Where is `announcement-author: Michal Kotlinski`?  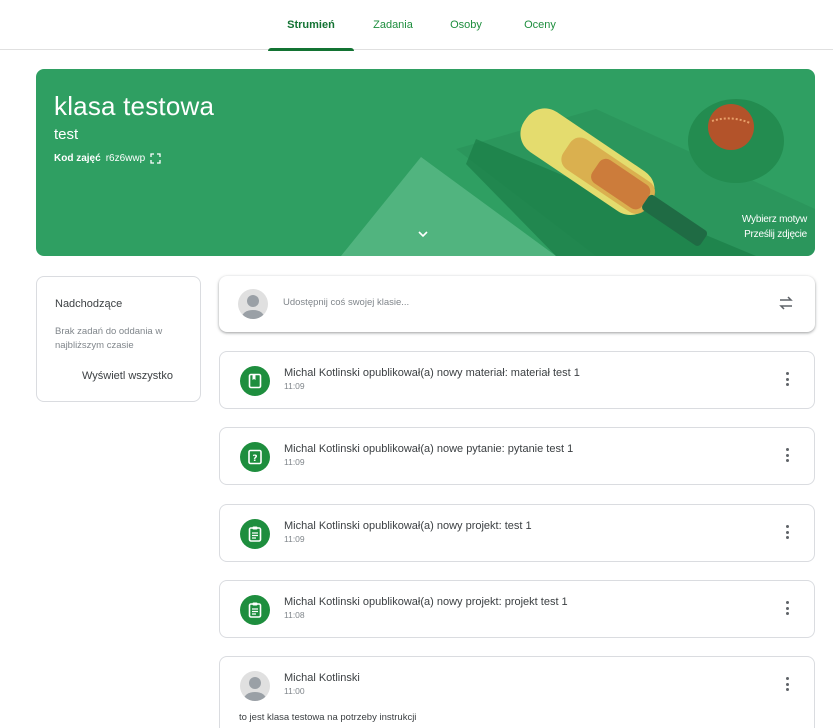
announcement-author: Michal Kotlinski is located at coordinates (322, 678).